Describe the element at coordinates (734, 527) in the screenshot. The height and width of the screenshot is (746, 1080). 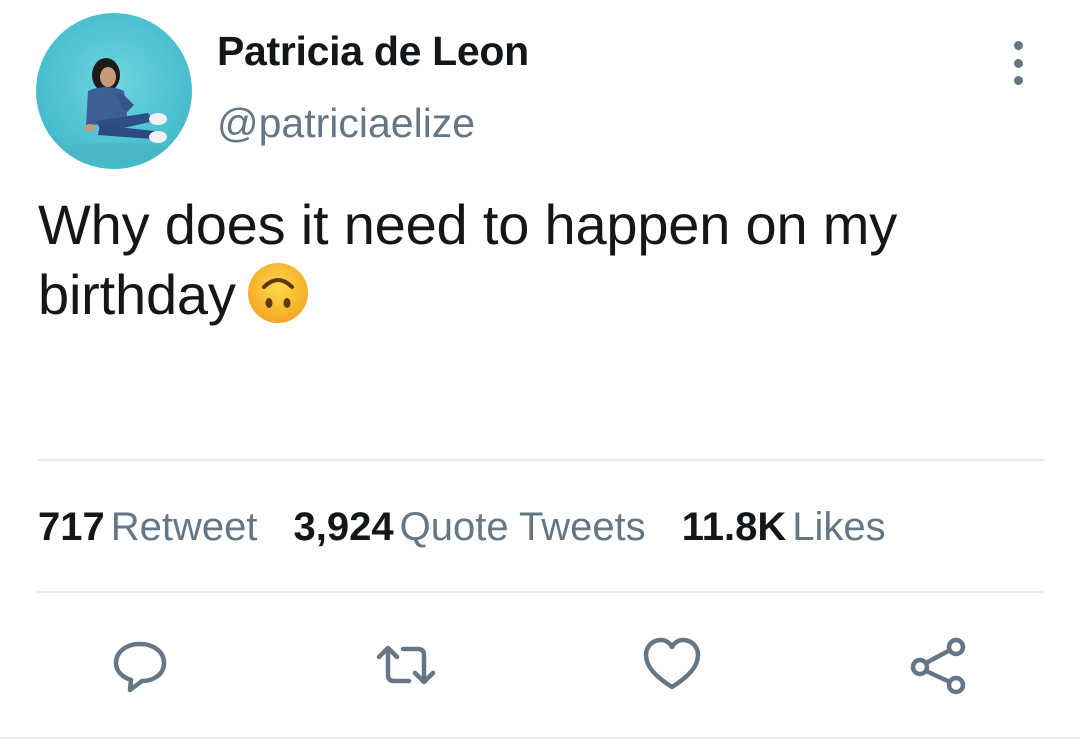
I see `likes-count: 11.8K` at that location.